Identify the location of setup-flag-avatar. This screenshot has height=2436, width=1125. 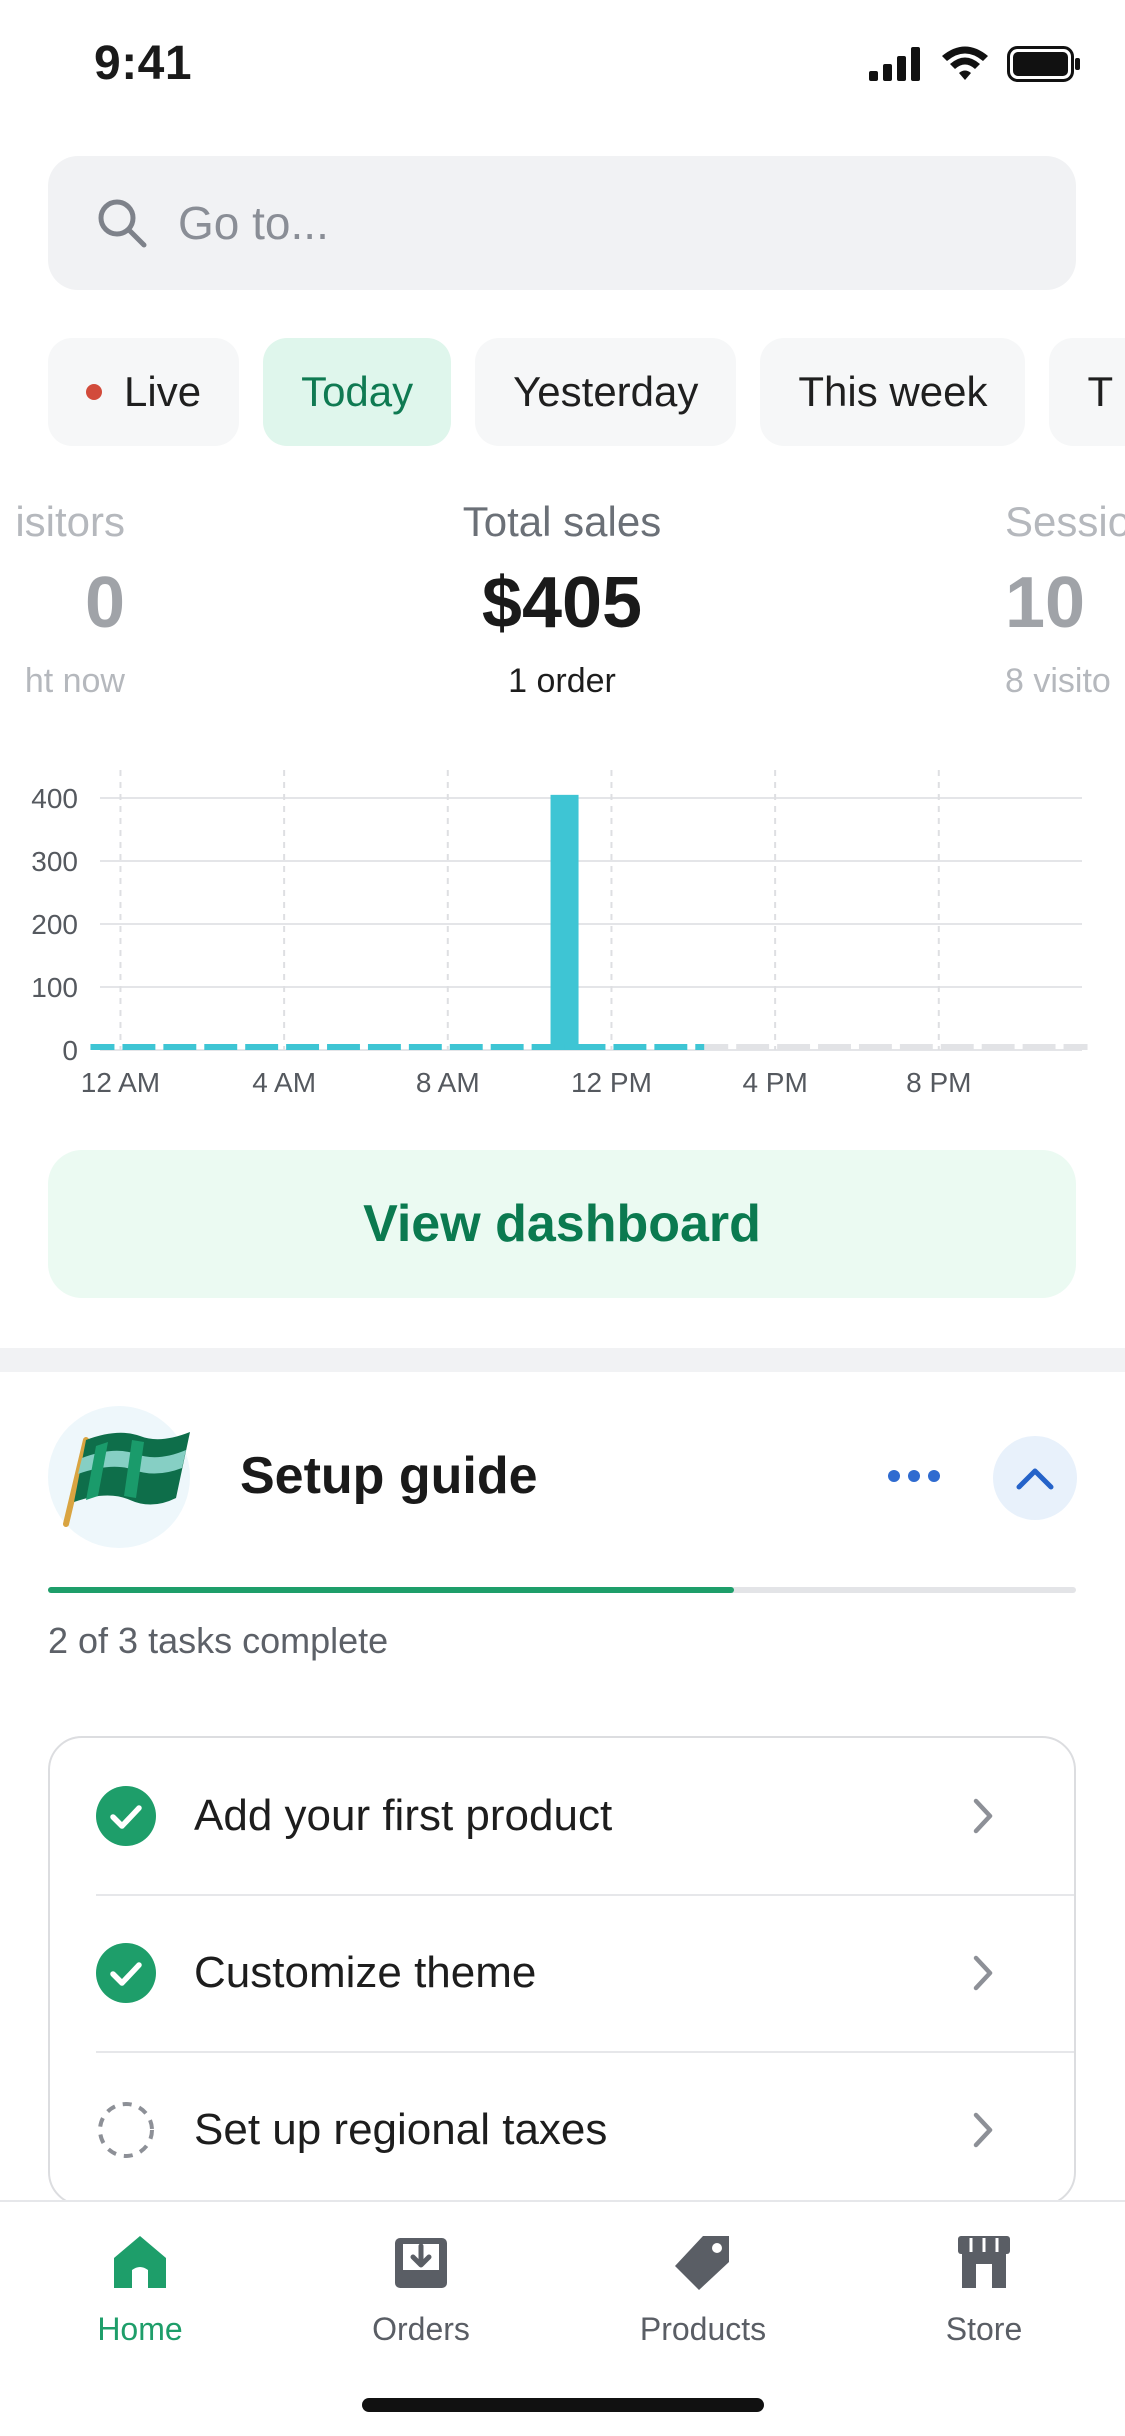
(119, 1477).